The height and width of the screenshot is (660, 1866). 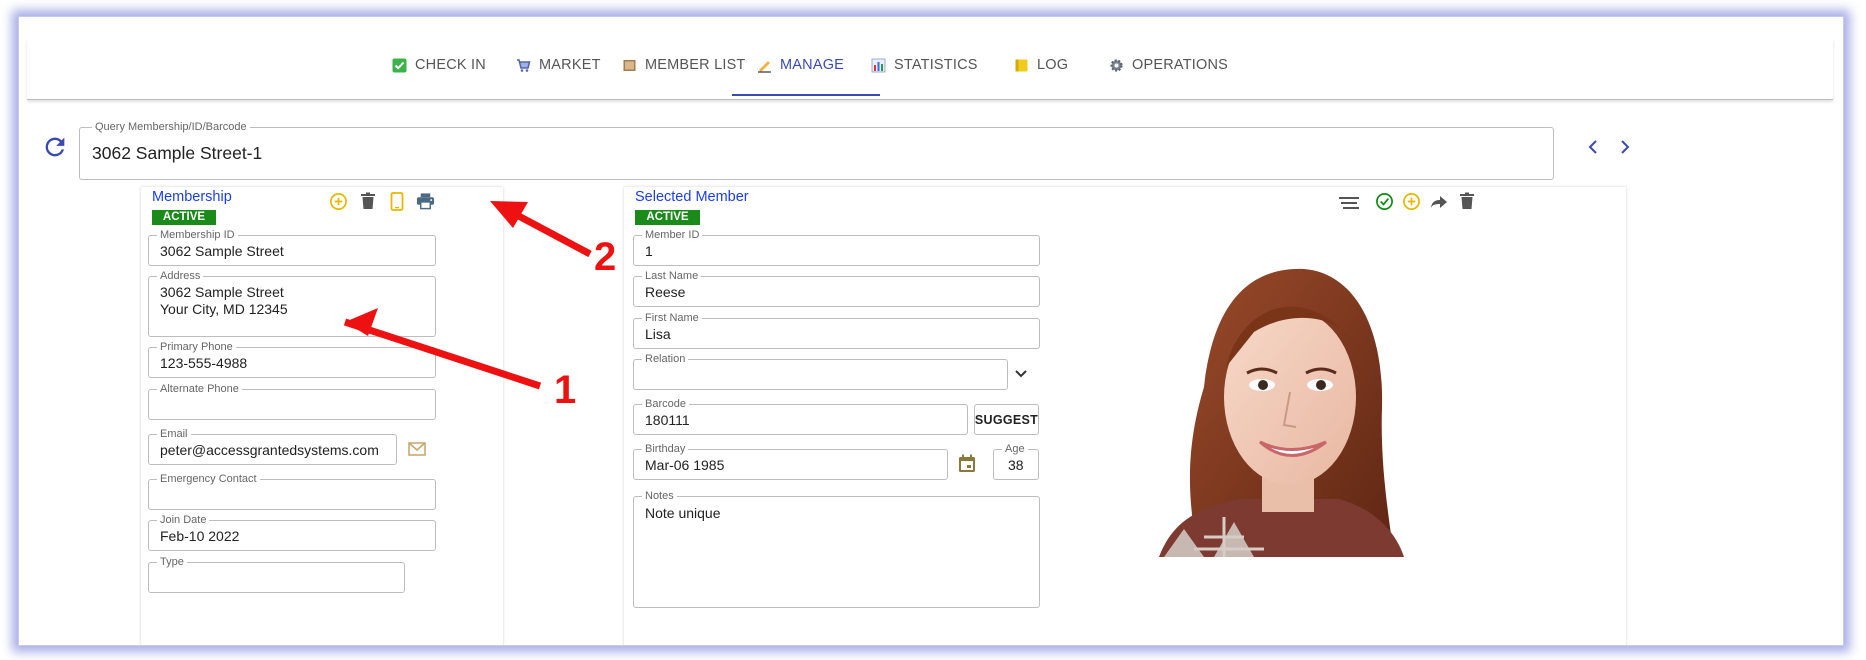 What do you see at coordinates (467, 295) in the screenshot?
I see `annotation-arrows` at bounding box center [467, 295].